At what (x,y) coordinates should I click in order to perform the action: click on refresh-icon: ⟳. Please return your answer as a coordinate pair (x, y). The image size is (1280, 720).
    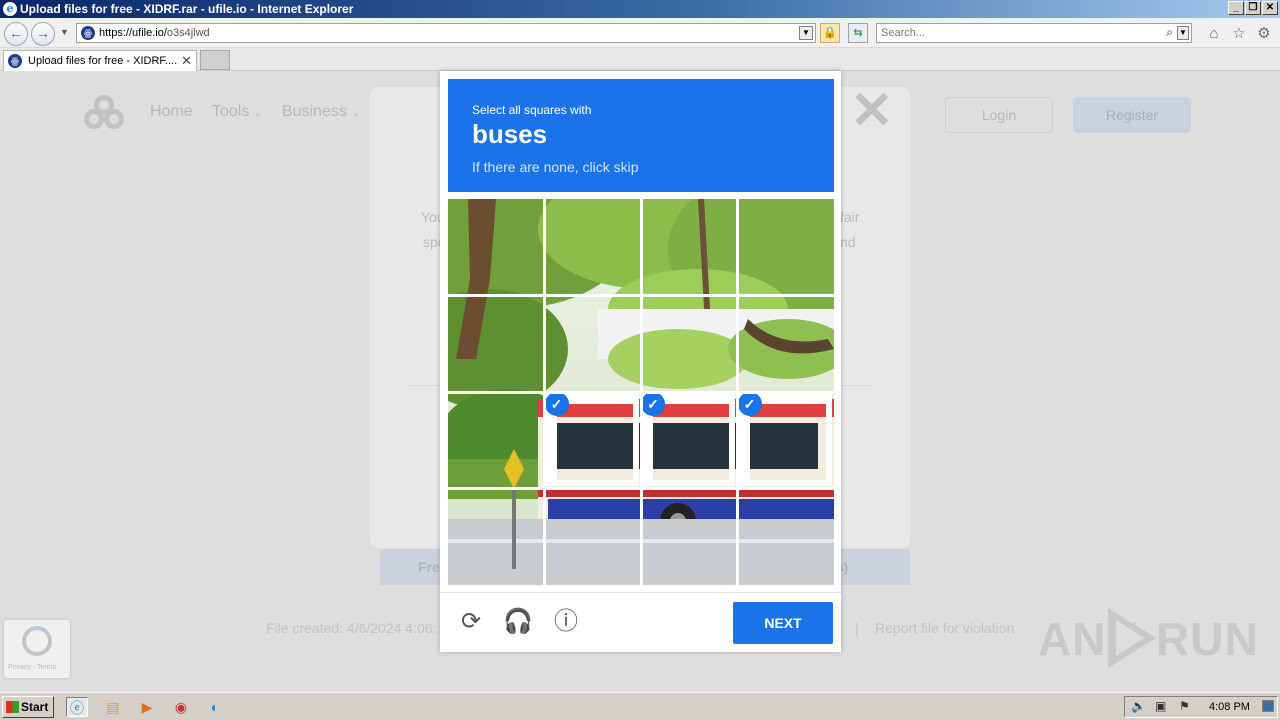
    Looking at the image, I should click on (471, 622).